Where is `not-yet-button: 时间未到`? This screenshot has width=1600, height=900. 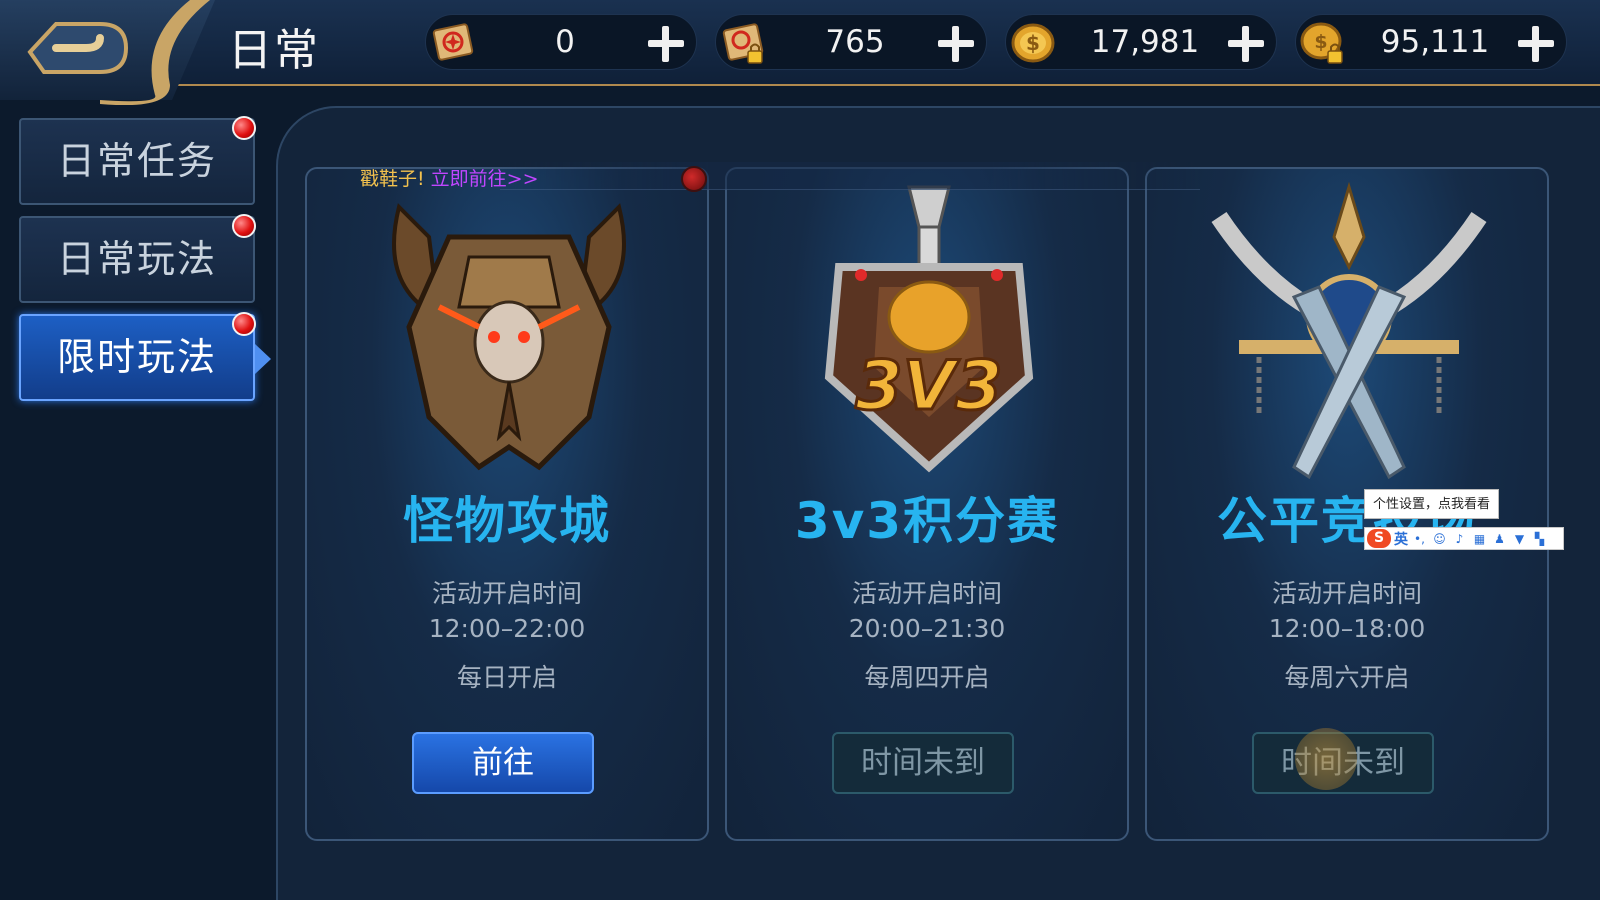
not-yet-button: 时间未到 is located at coordinates (923, 763).